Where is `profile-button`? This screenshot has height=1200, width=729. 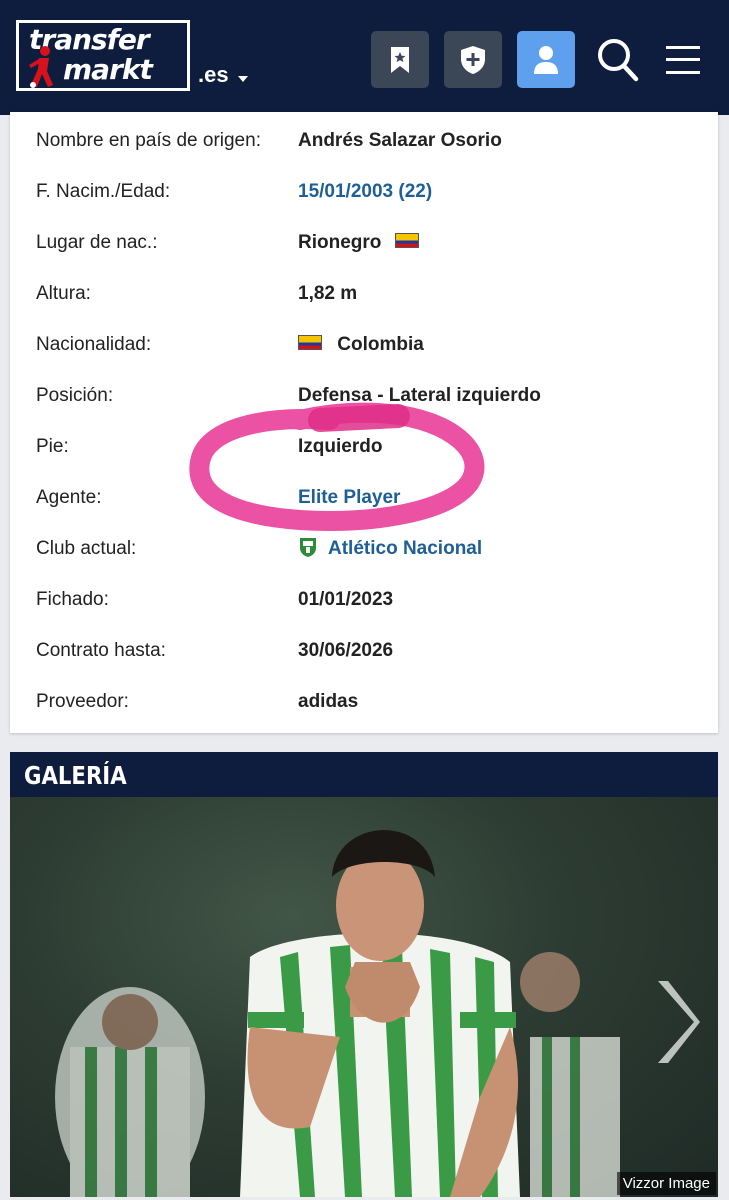
profile-button is located at coordinates (546, 59).